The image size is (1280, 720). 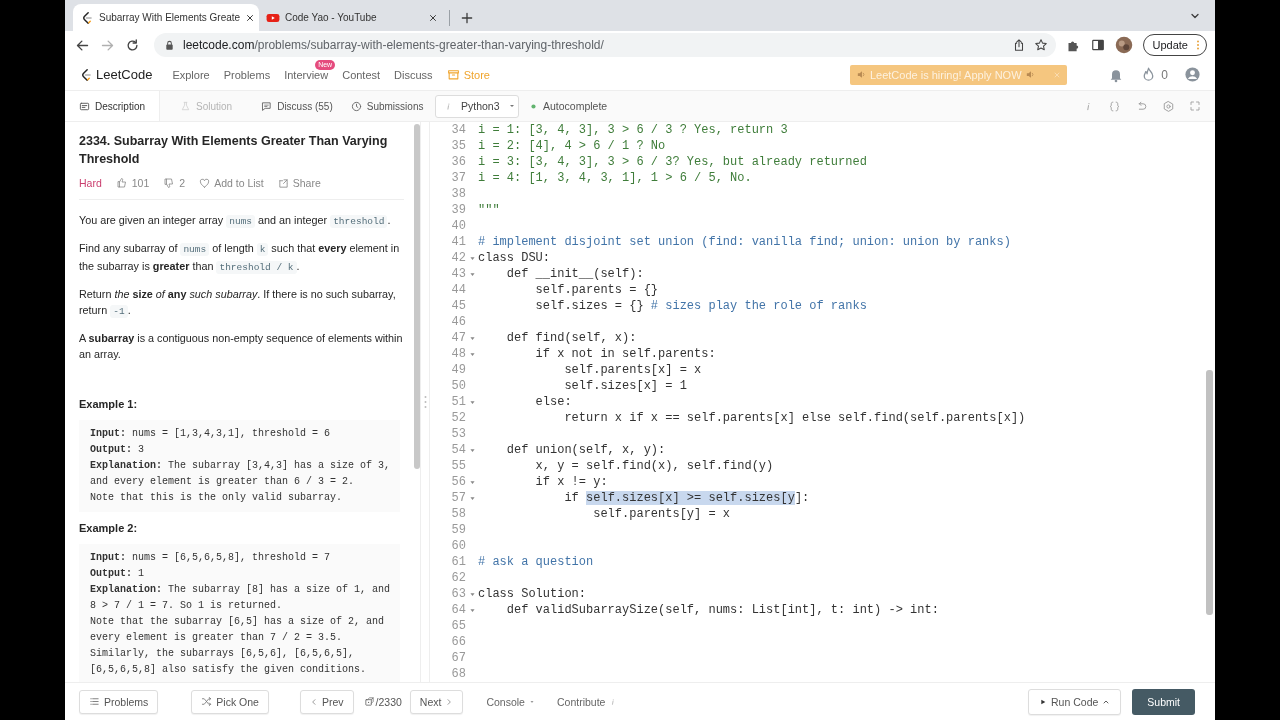 I want to click on dislike-button: 2, so click(x=174, y=183).